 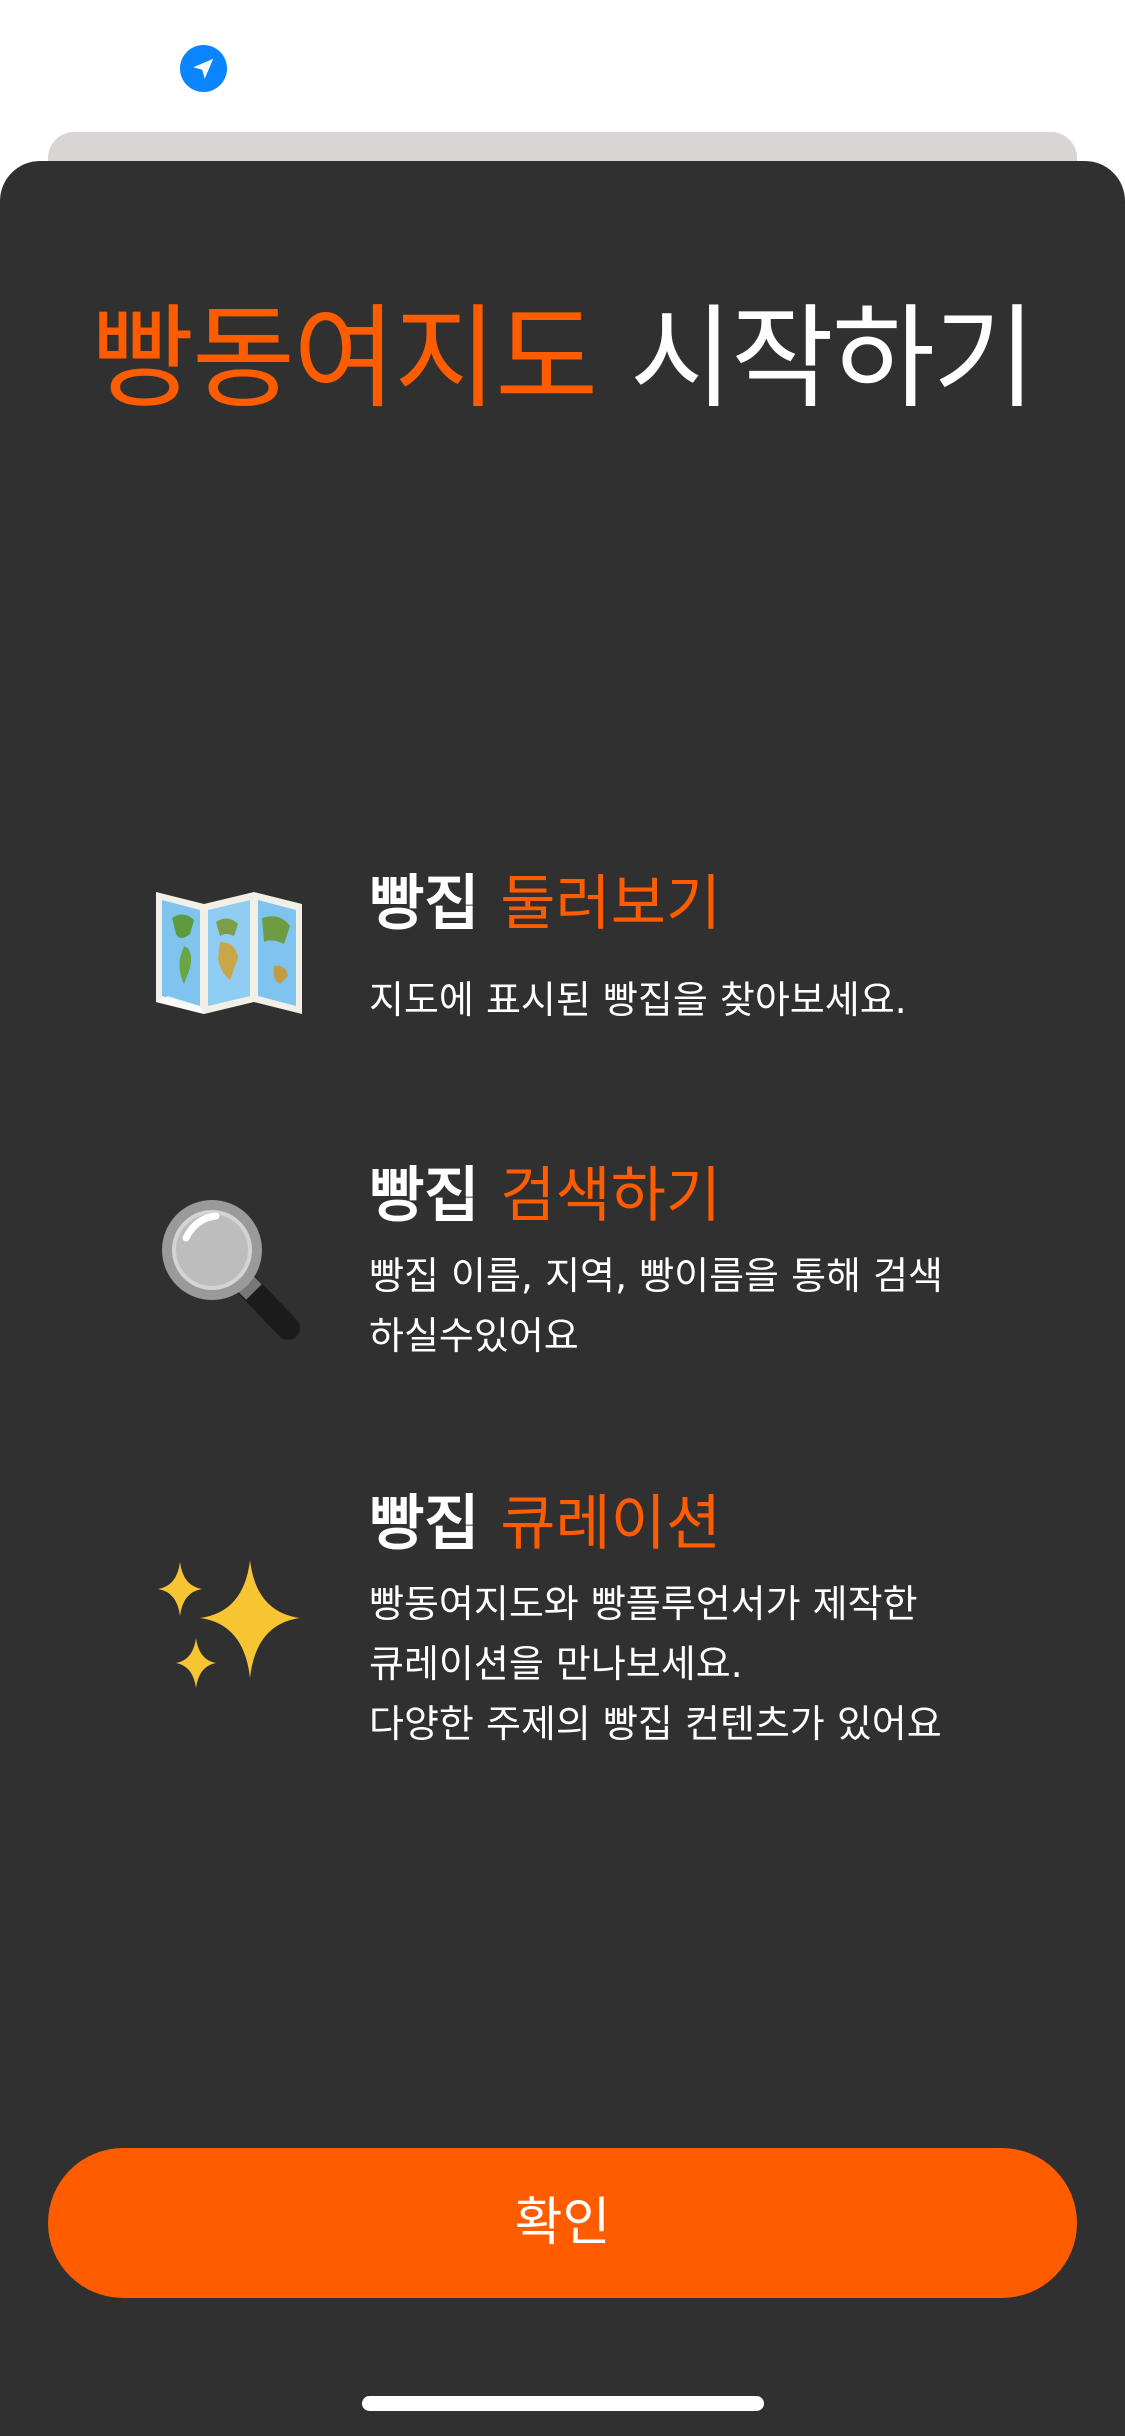 What do you see at coordinates (611, 1524) in the screenshot?
I see `feature-heading-accent: 큐레이션` at bounding box center [611, 1524].